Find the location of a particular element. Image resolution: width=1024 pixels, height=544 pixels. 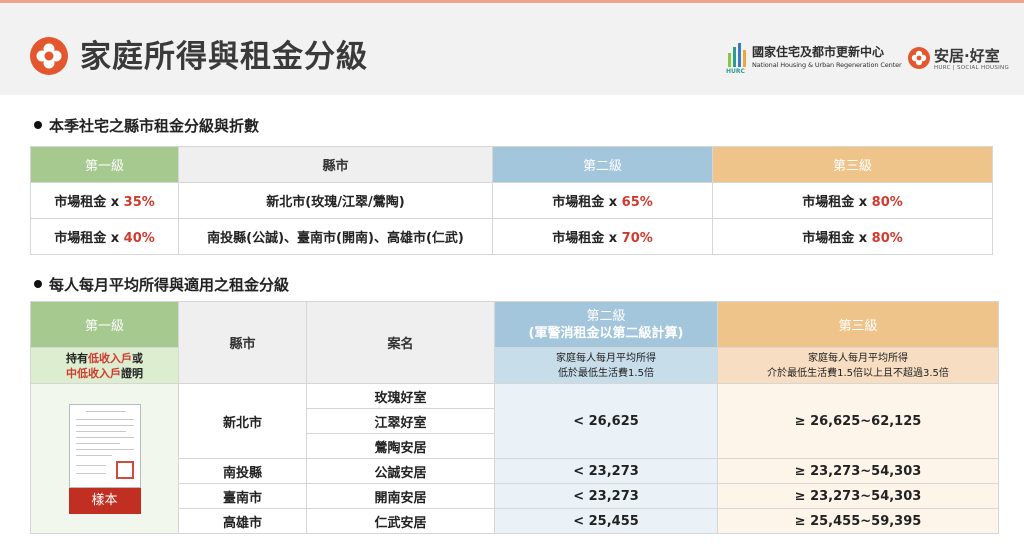

subheader-tier3: 家庭每人每月平均所得 介於最低生活費1.5倍以上且不超過3.5倍 is located at coordinates (858, 365).